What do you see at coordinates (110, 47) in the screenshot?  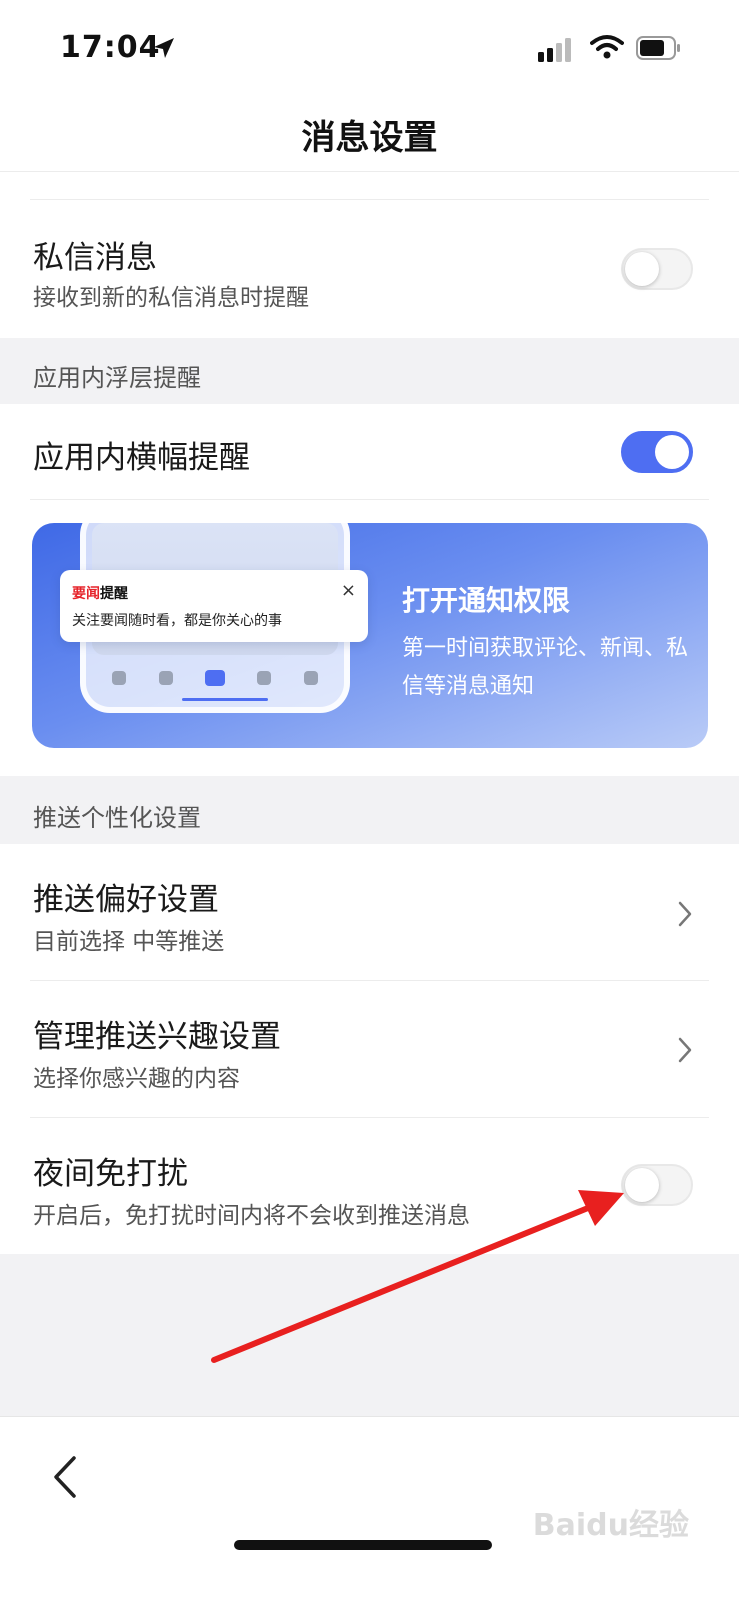 I see `status-time: 17:04` at bounding box center [110, 47].